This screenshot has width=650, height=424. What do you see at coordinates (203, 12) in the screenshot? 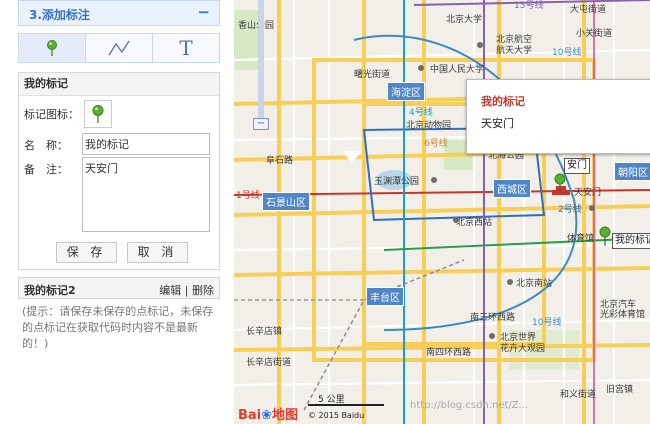
I see `collapse-button: −` at bounding box center [203, 12].